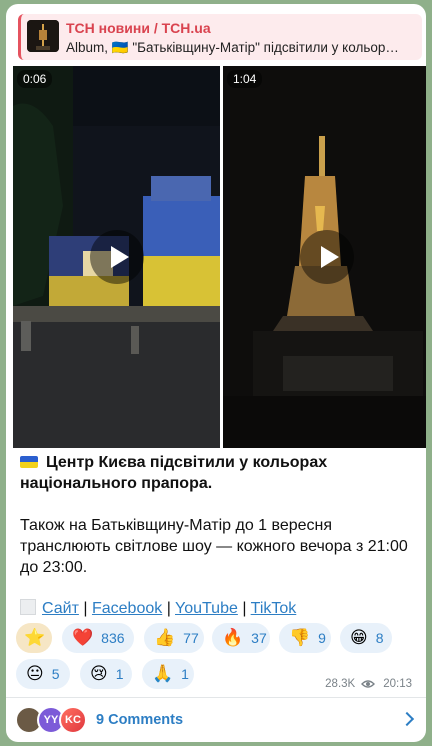 The width and height of the screenshot is (432, 746). Describe the element at coordinates (359, 637) in the screenshot. I see `grin-icon: 😁` at that location.